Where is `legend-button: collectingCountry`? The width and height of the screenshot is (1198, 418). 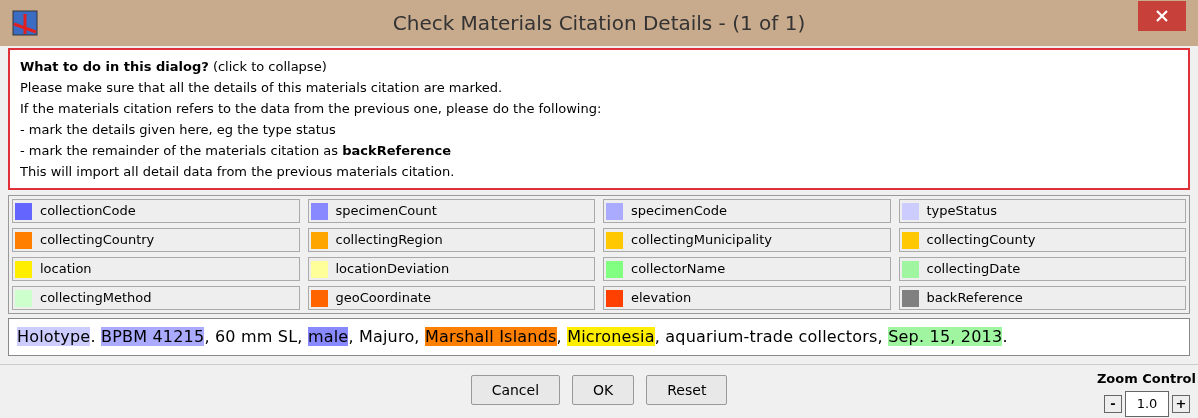 legend-button: collectingCountry is located at coordinates (156, 240).